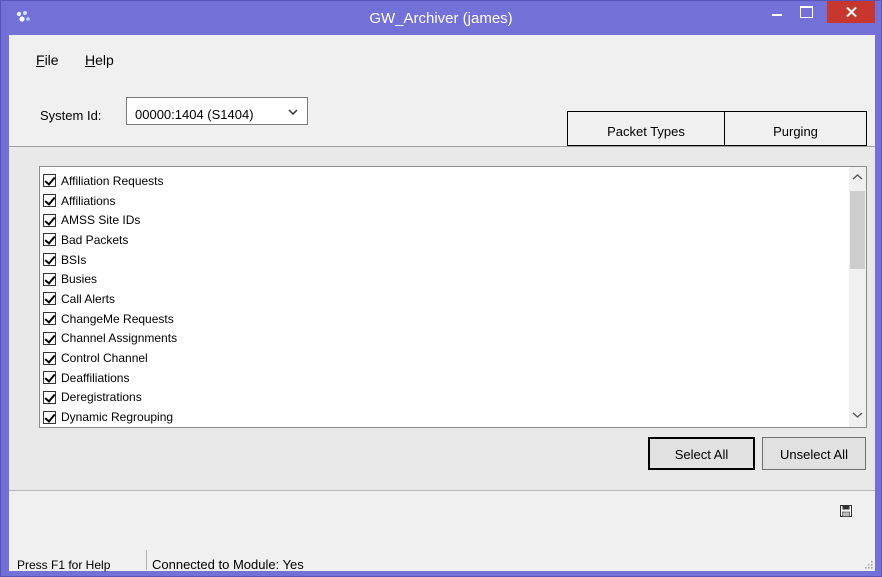 The image size is (882, 577). What do you see at coordinates (101, 397) in the screenshot?
I see `list-item-label: Deregistrations` at bounding box center [101, 397].